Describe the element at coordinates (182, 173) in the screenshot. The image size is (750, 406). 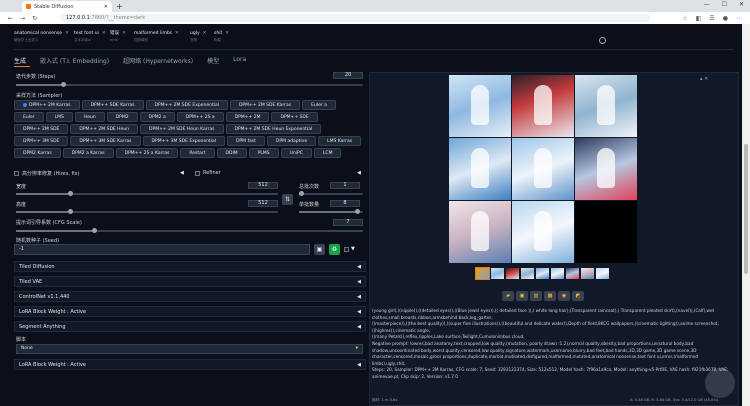
I see `hires-collapse-icon: ◀` at that location.